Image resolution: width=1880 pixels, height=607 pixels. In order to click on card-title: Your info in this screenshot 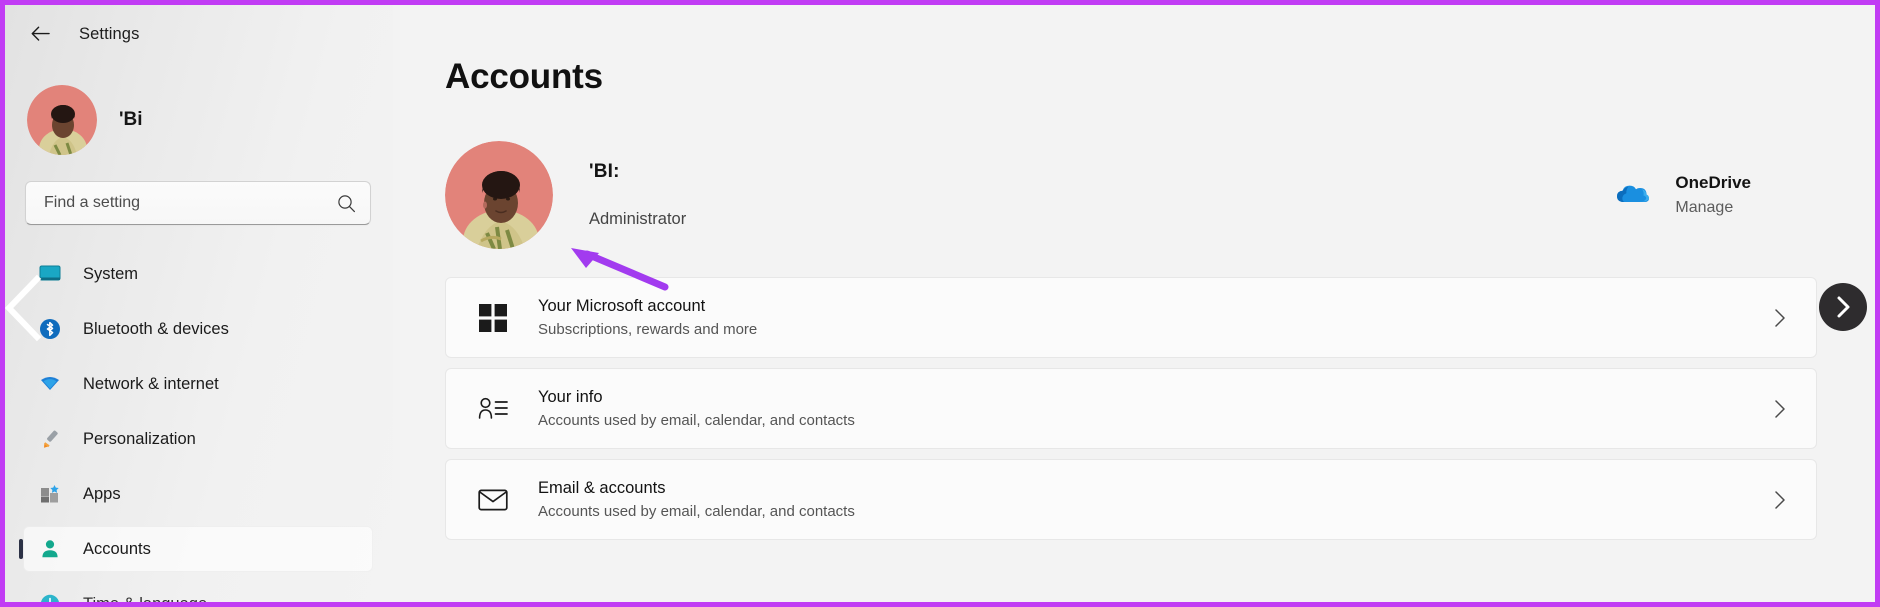, I will do `click(570, 397)`.